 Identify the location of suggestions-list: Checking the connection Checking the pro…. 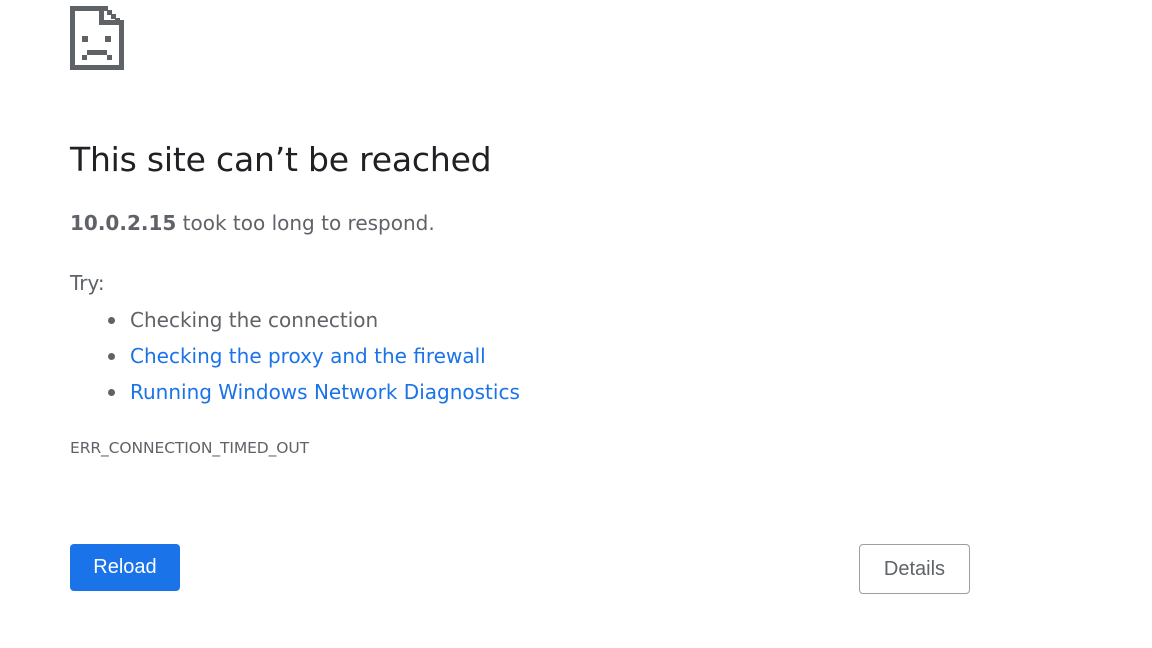
(295, 356).